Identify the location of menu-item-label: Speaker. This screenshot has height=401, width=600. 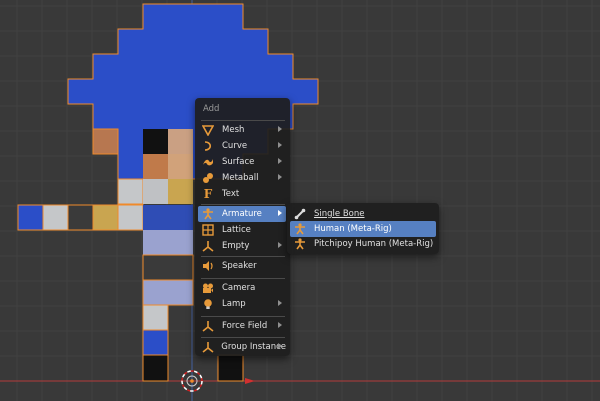
(239, 266).